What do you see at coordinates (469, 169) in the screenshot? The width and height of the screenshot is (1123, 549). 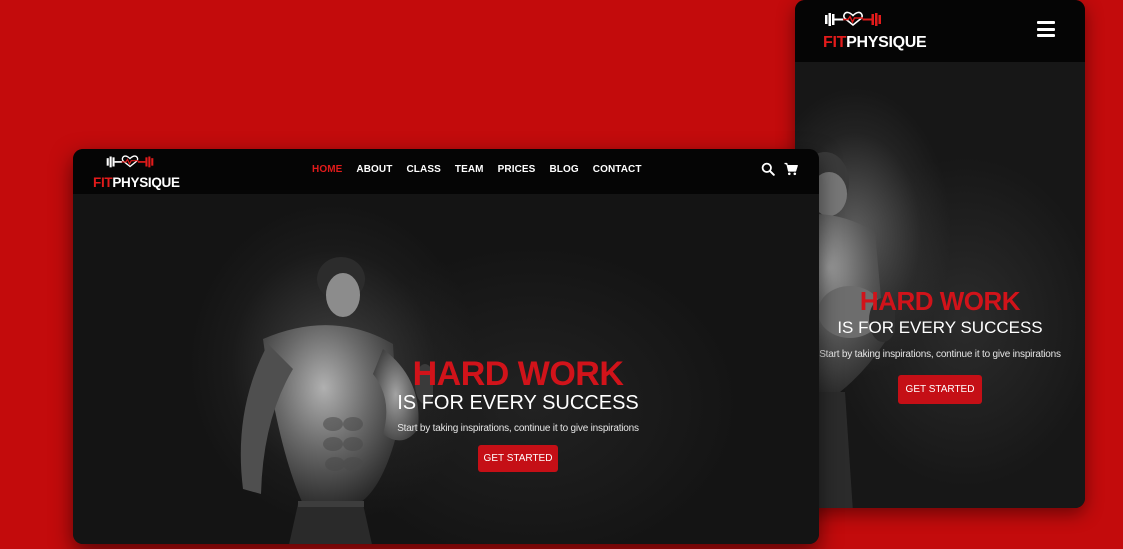 I see `nav-team: TEAM` at bounding box center [469, 169].